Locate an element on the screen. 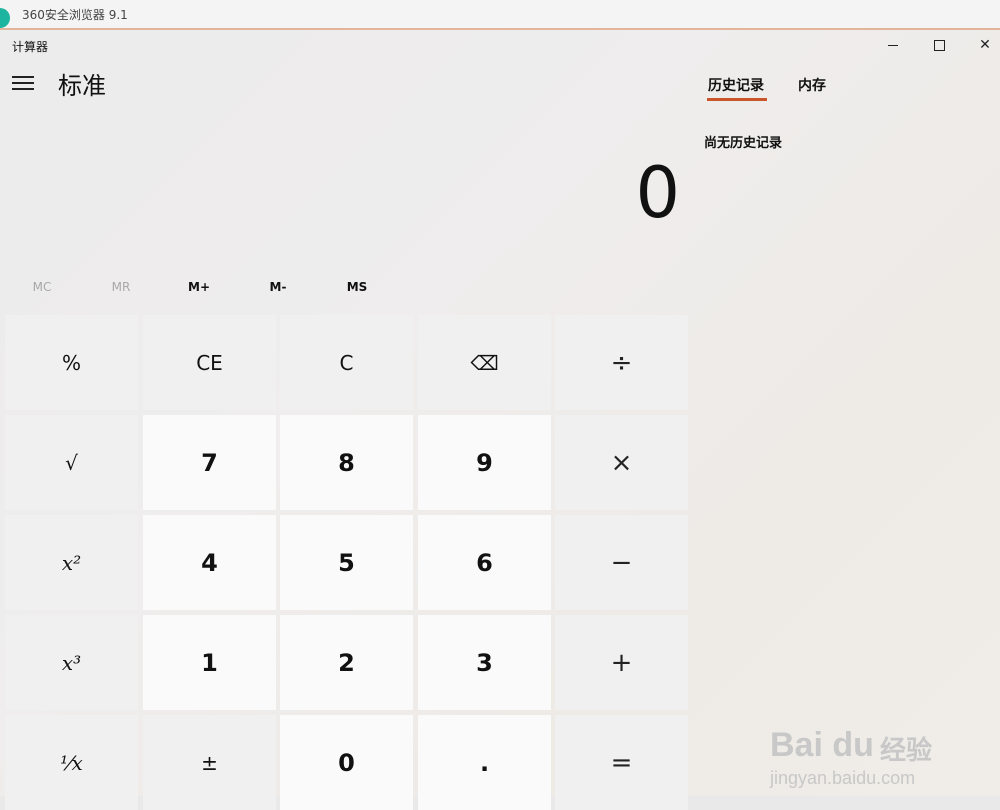 The height and width of the screenshot is (810, 1000). digit-6-button: 6 is located at coordinates (484, 562).